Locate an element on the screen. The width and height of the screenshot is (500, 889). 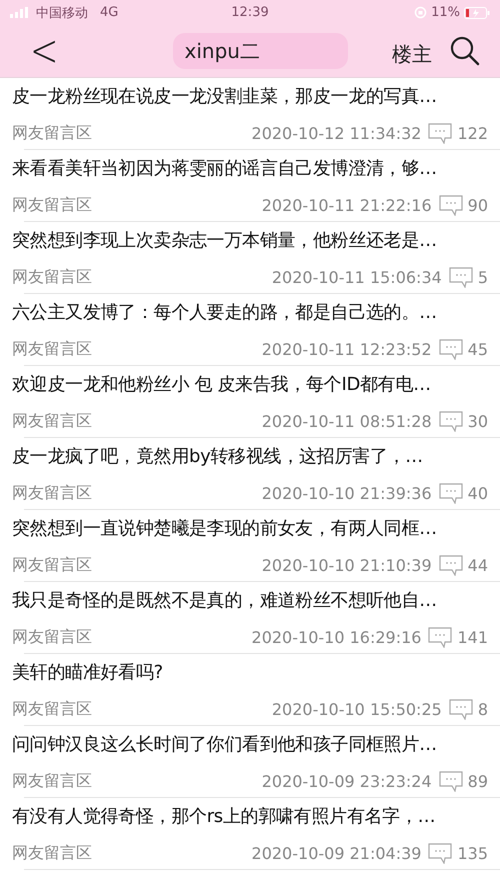
post-item: 突然想到李现上次卖杂志一万本销量，他粉丝还老是… 网友留言区 2020-10-11 15:06:34 5 is located at coordinates (250, 258).